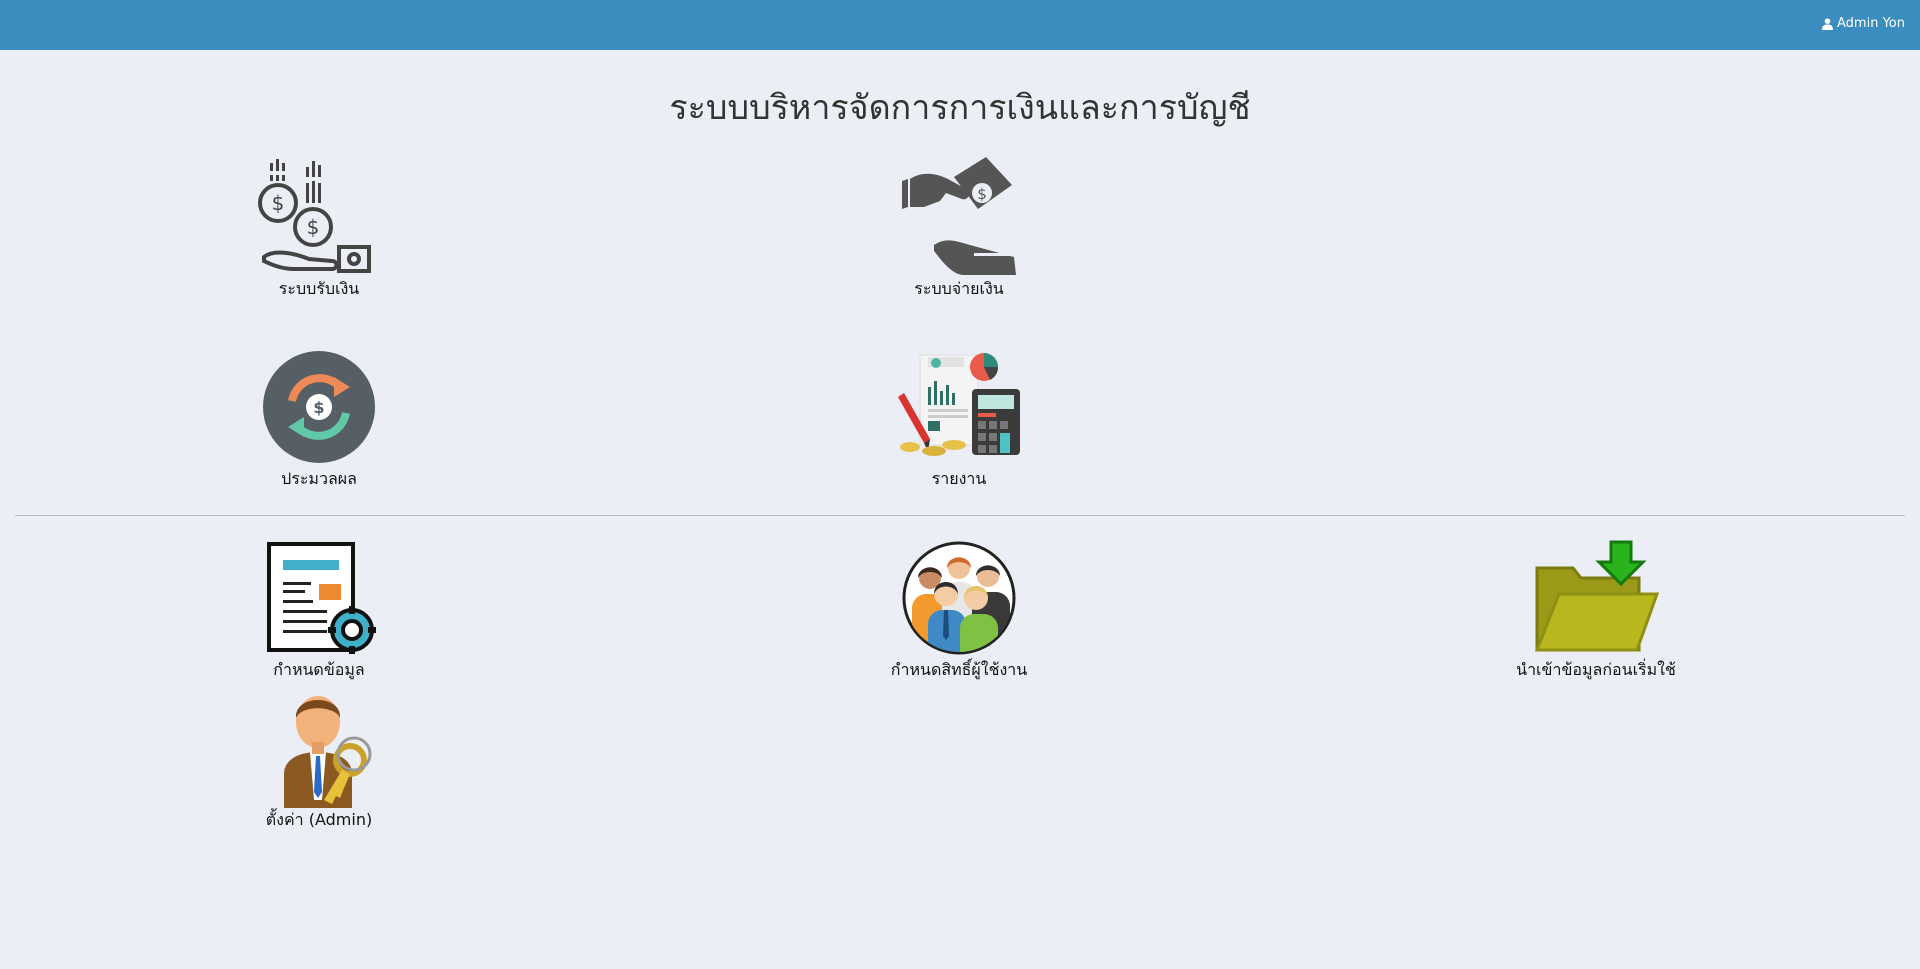 The width and height of the screenshot is (1920, 969). What do you see at coordinates (959, 598) in the screenshot?
I see `user-group-icon` at bounding box center [959, 598].